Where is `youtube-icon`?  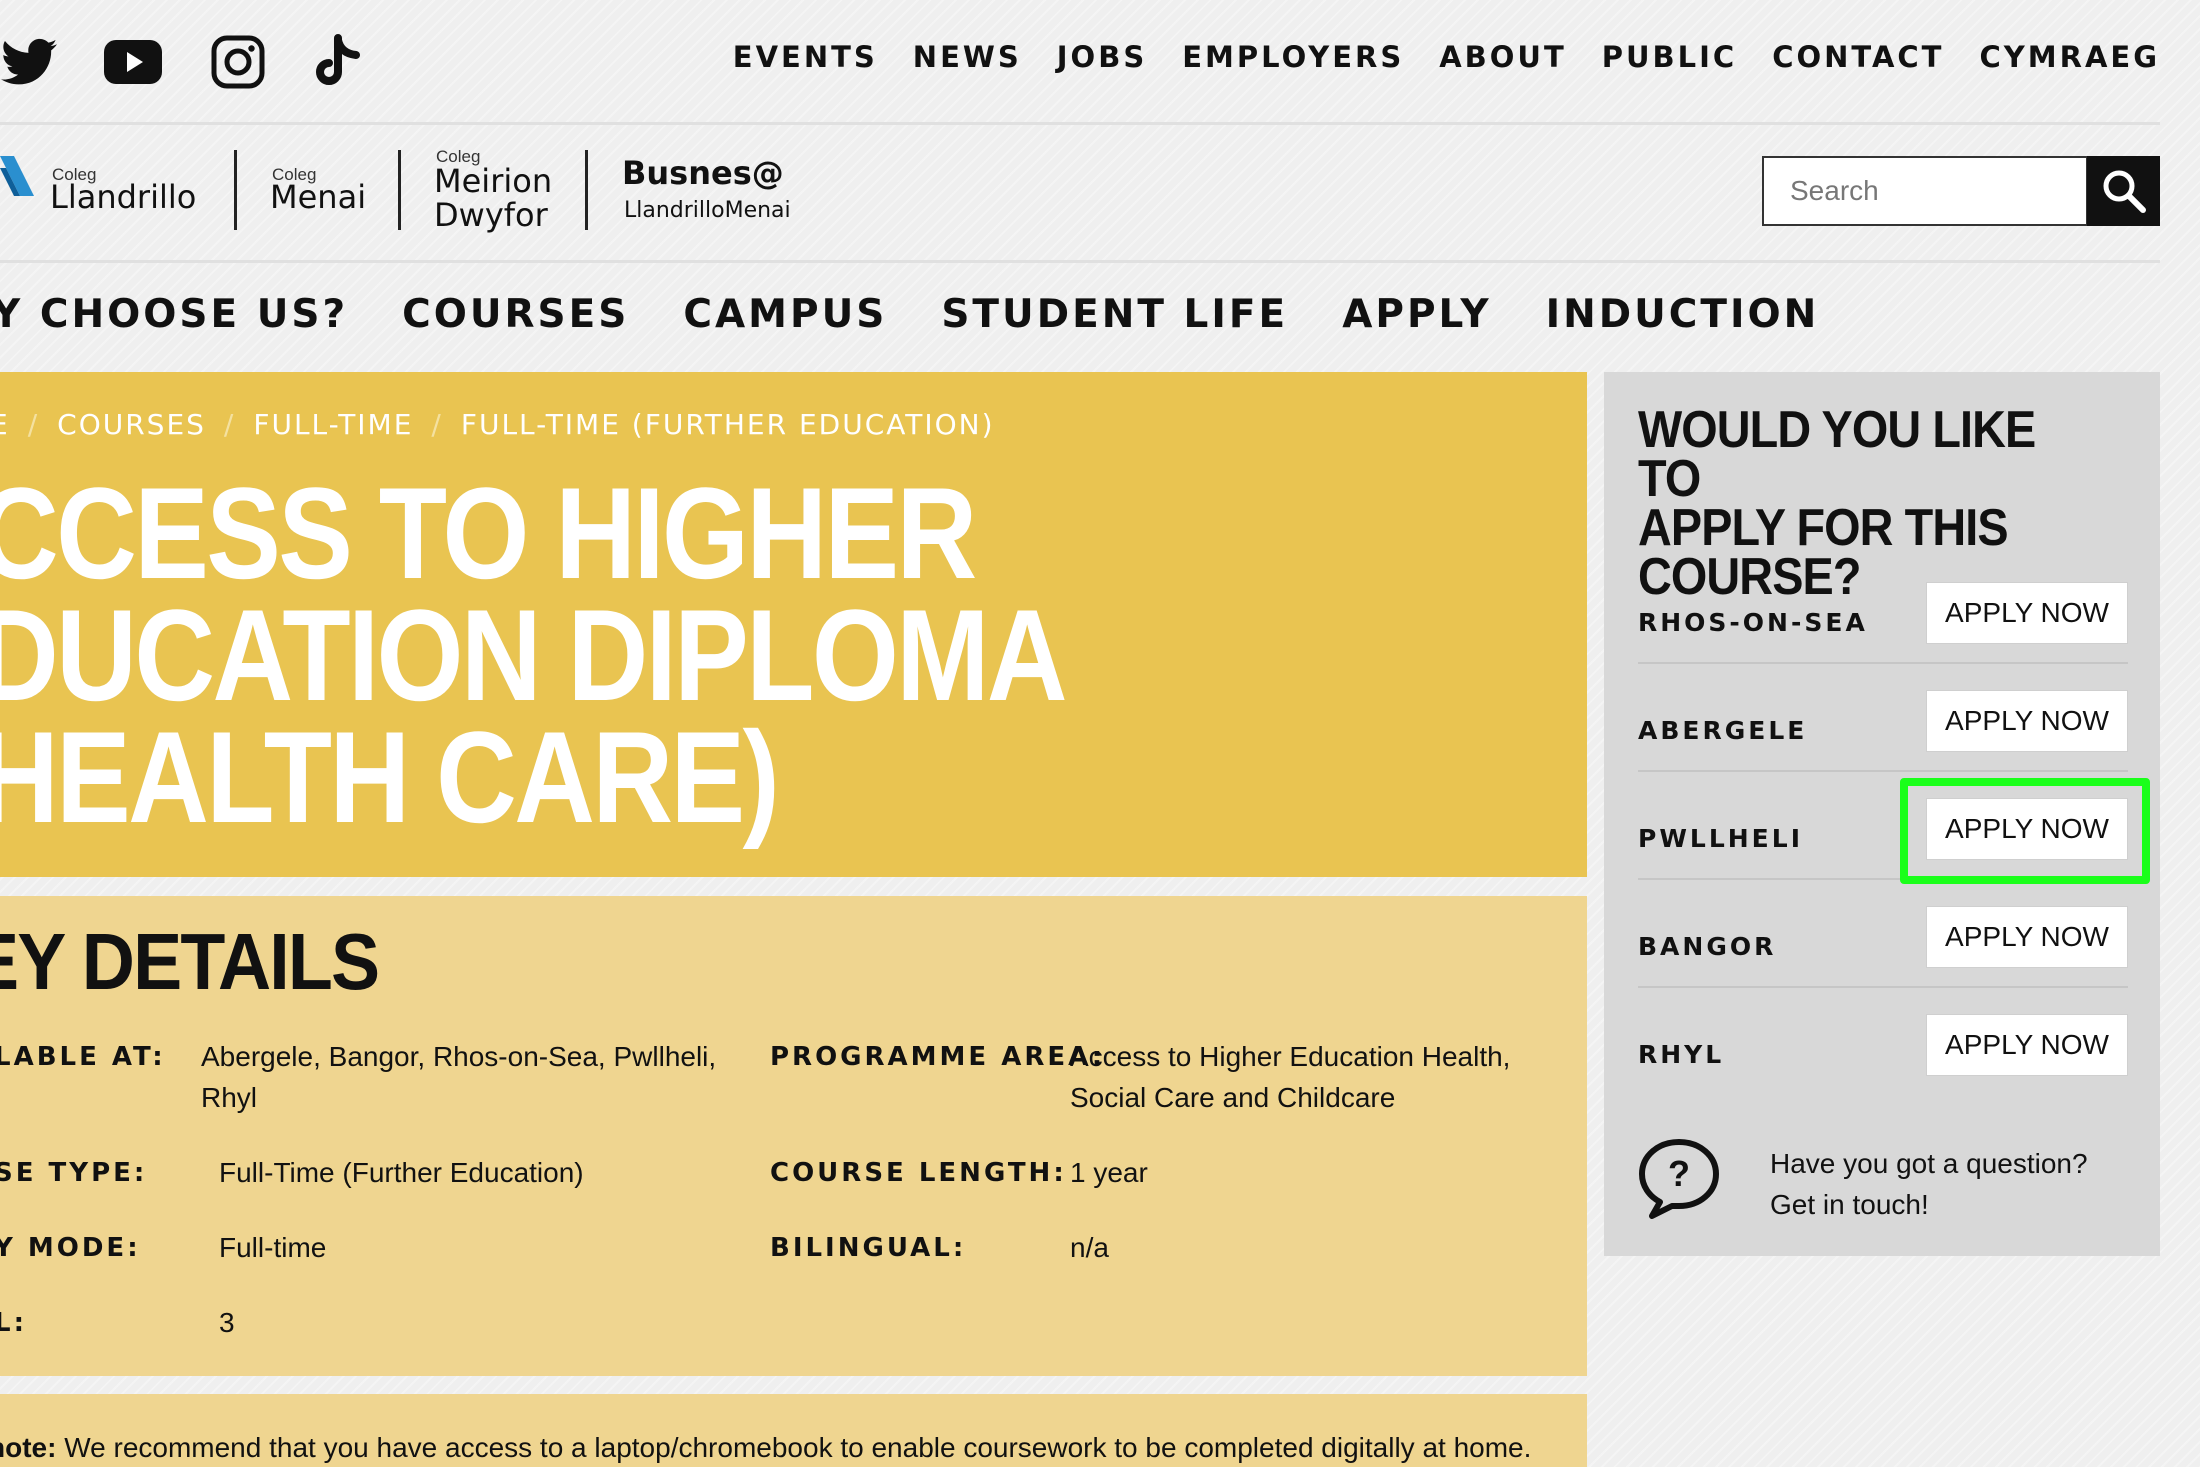 youtube-icon is located at coordinates (133, 62).